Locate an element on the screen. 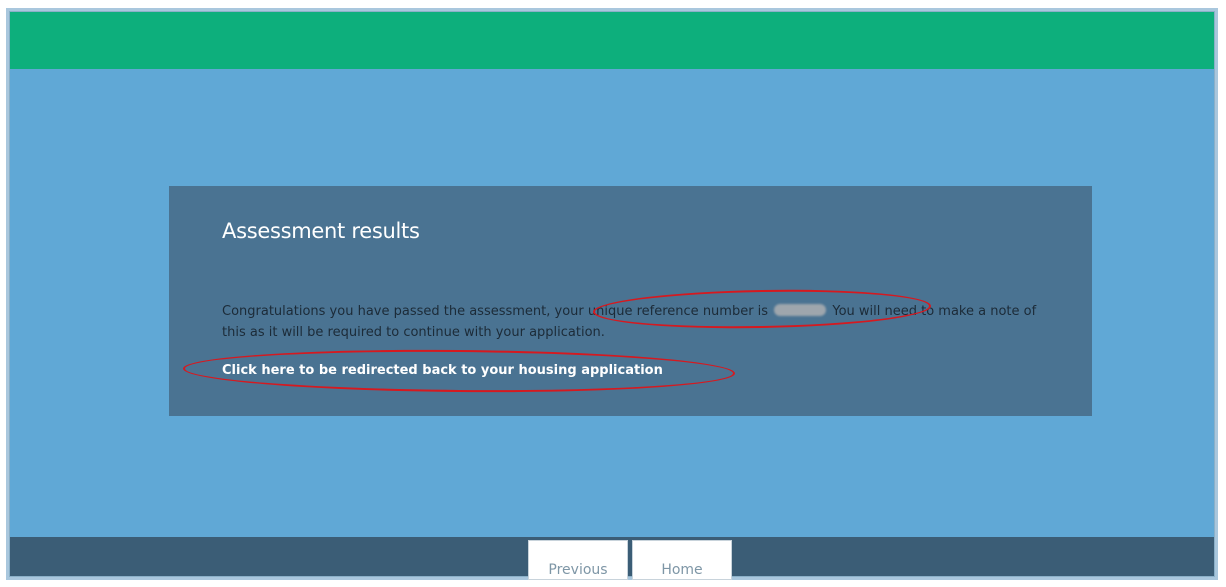 This screenshot has width=1226, height=587. page-title: Assessment results is located at coordinates (321, 231).